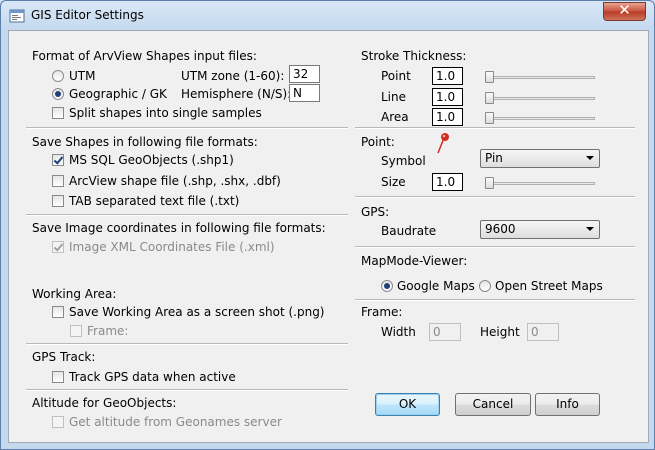 The height and width of the screenshot is (450, 655). What do you see at coordinates (567, 404) in the screenshot?
I see `info-button: Info` at bounding box center [567, 404].